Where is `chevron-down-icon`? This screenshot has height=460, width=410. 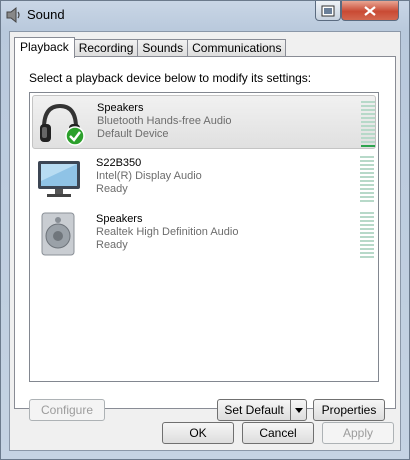 chevron-down-icon is located at coordinates (298, 410).